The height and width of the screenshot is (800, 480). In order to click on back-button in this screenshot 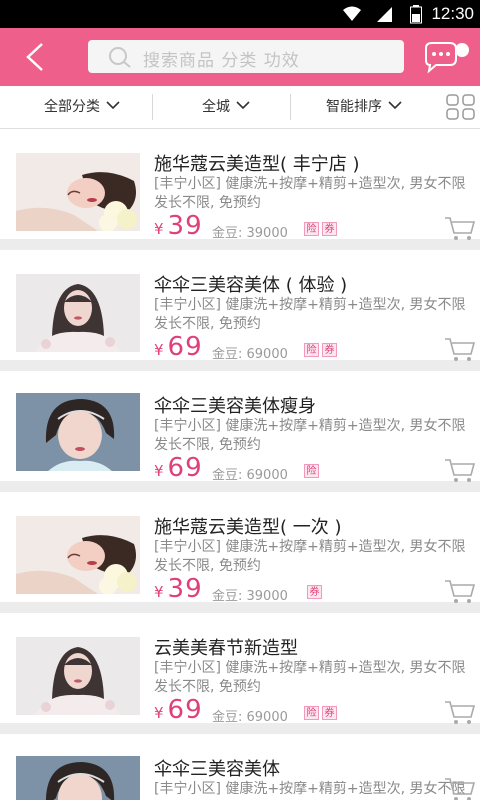, I will do `click(38, 57)`.